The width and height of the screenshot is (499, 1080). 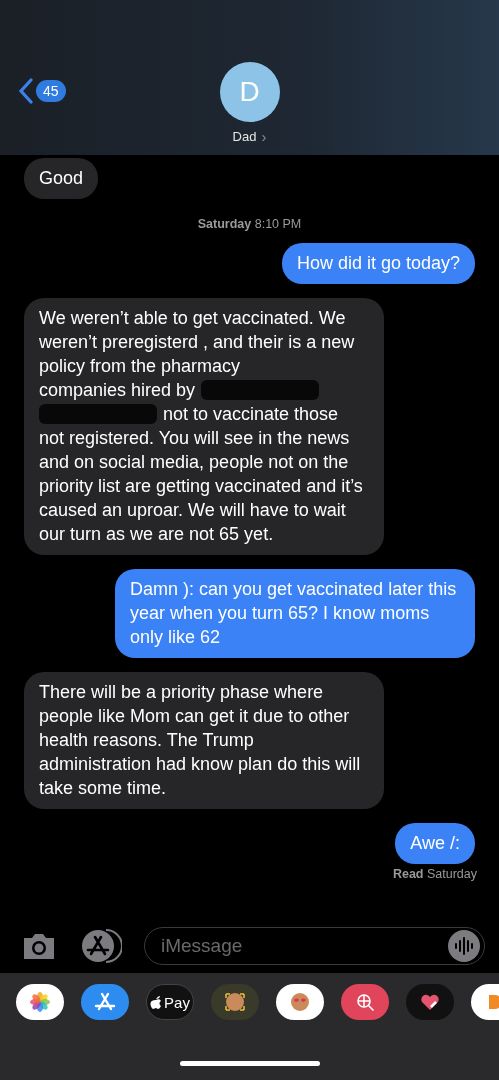 I want to click on photos-app-button, so click(x=40, y=1002).